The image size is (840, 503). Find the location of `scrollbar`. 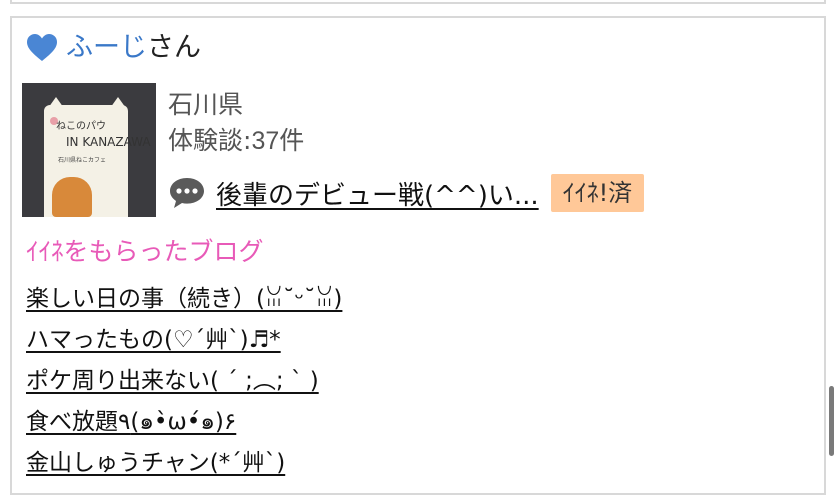

scrollbar is located at coordinates (831, 421).